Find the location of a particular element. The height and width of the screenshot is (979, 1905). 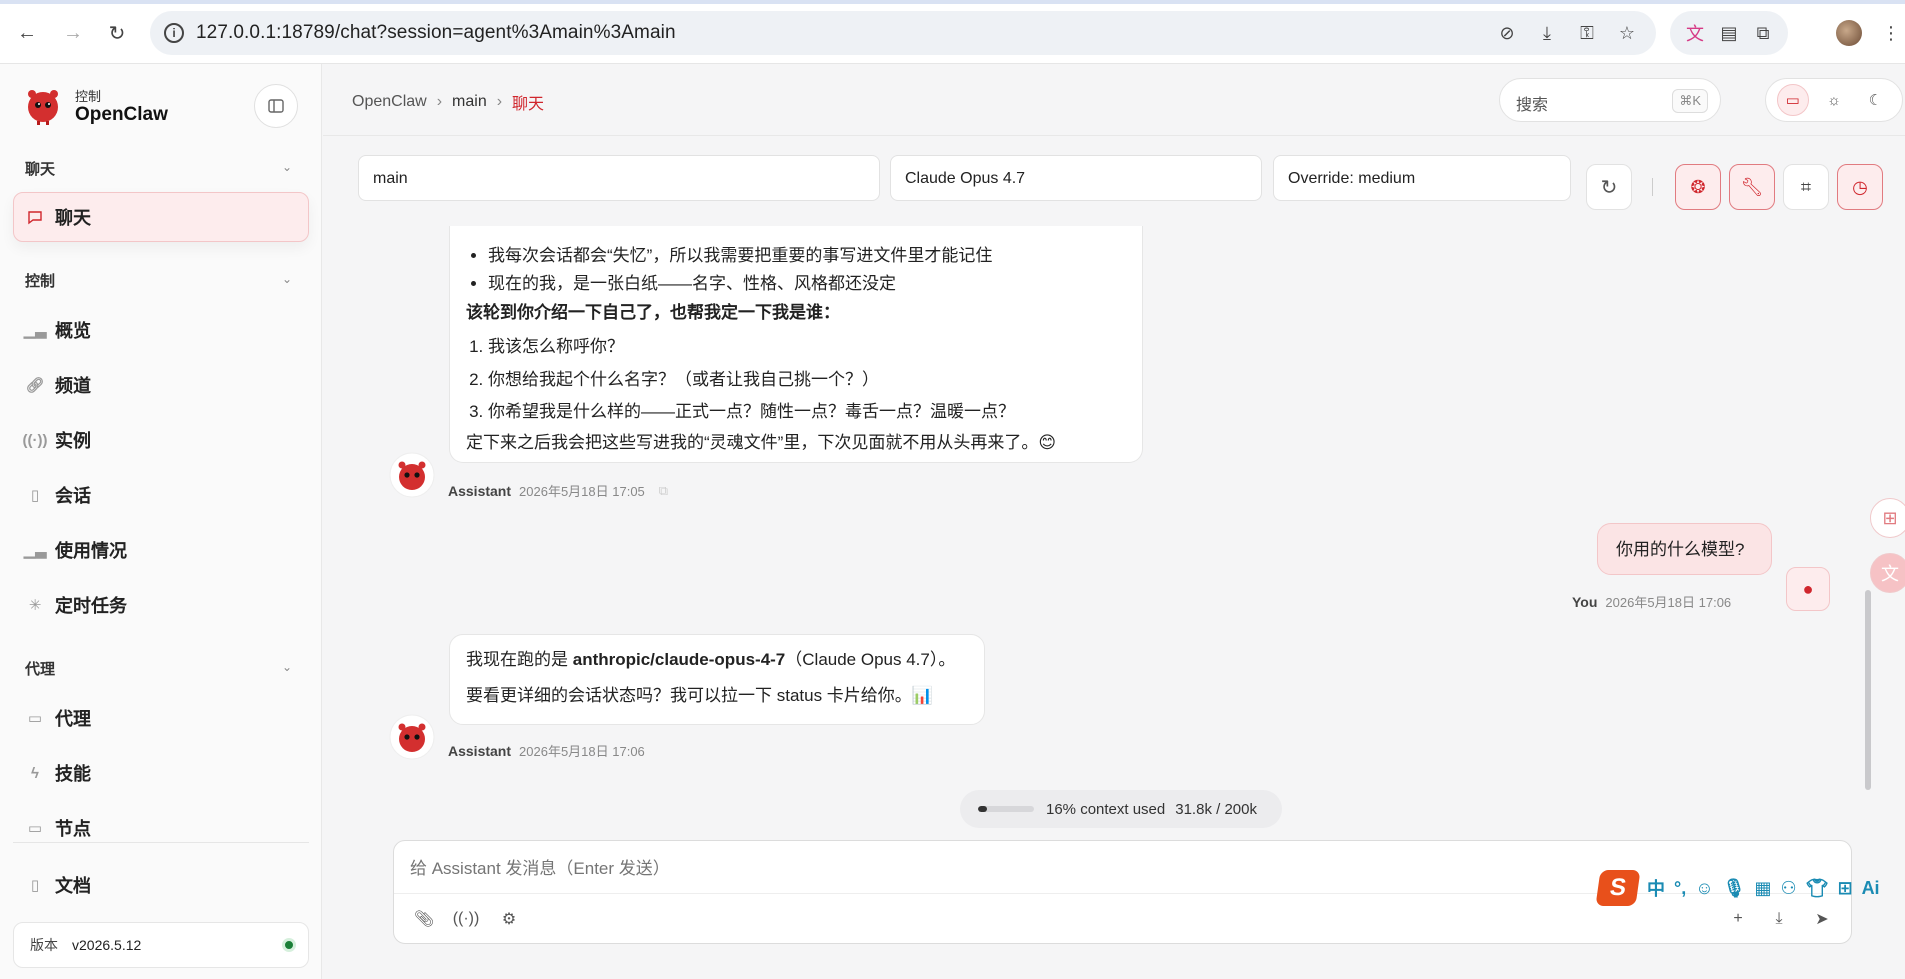

copy-icon: ⧉ is located at coordinates (663, 491).